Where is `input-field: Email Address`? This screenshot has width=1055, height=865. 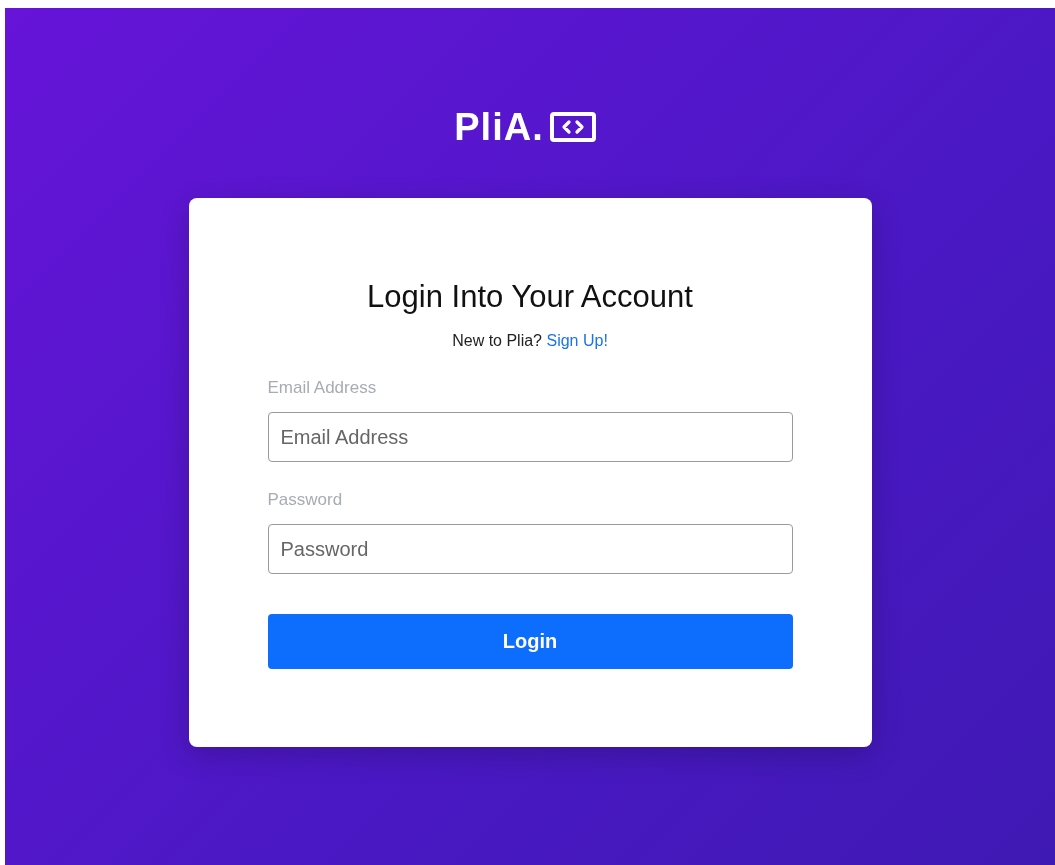 input-field: Email Address is located at coordinates (530, 437).